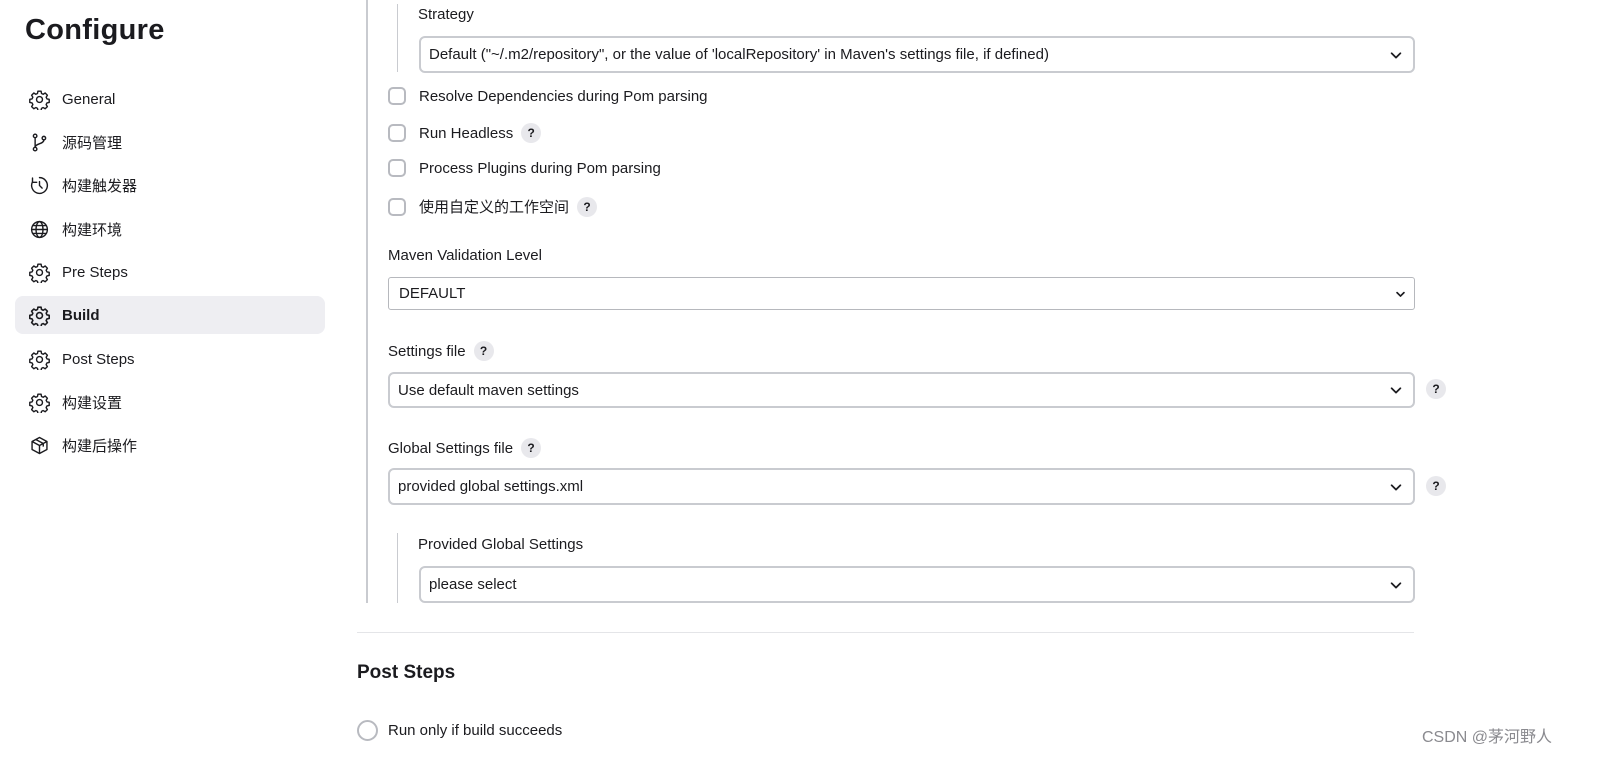  What do you see at coordinates (39, 142) in the screenshot?
I see `branch-icon` at bounding box center [39, 142].